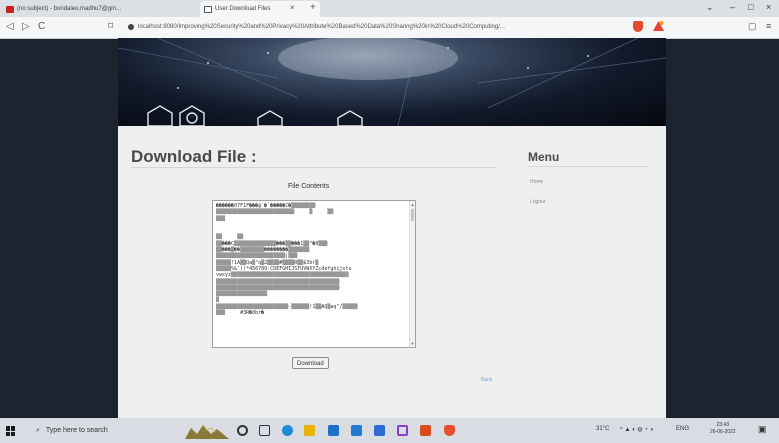 Image resolution: width=779 pixels, height=443 pixels. I want to click on bookmark-icon: ⌑, so click(110, 26).